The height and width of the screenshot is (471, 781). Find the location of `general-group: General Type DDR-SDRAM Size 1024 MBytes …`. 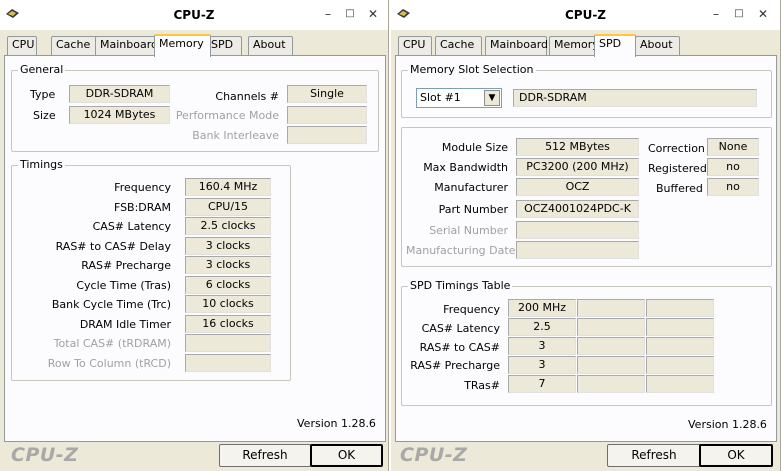

general-group: General Type DDR-SDRAM Size 1024 MBytes … is located at coordinates (195, 107).